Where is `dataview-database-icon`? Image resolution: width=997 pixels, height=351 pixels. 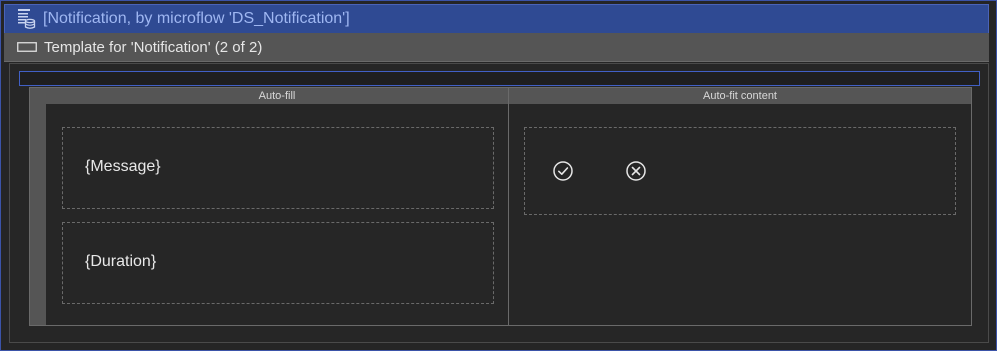 dataview-database-icon is located at coordinates (26, 19).